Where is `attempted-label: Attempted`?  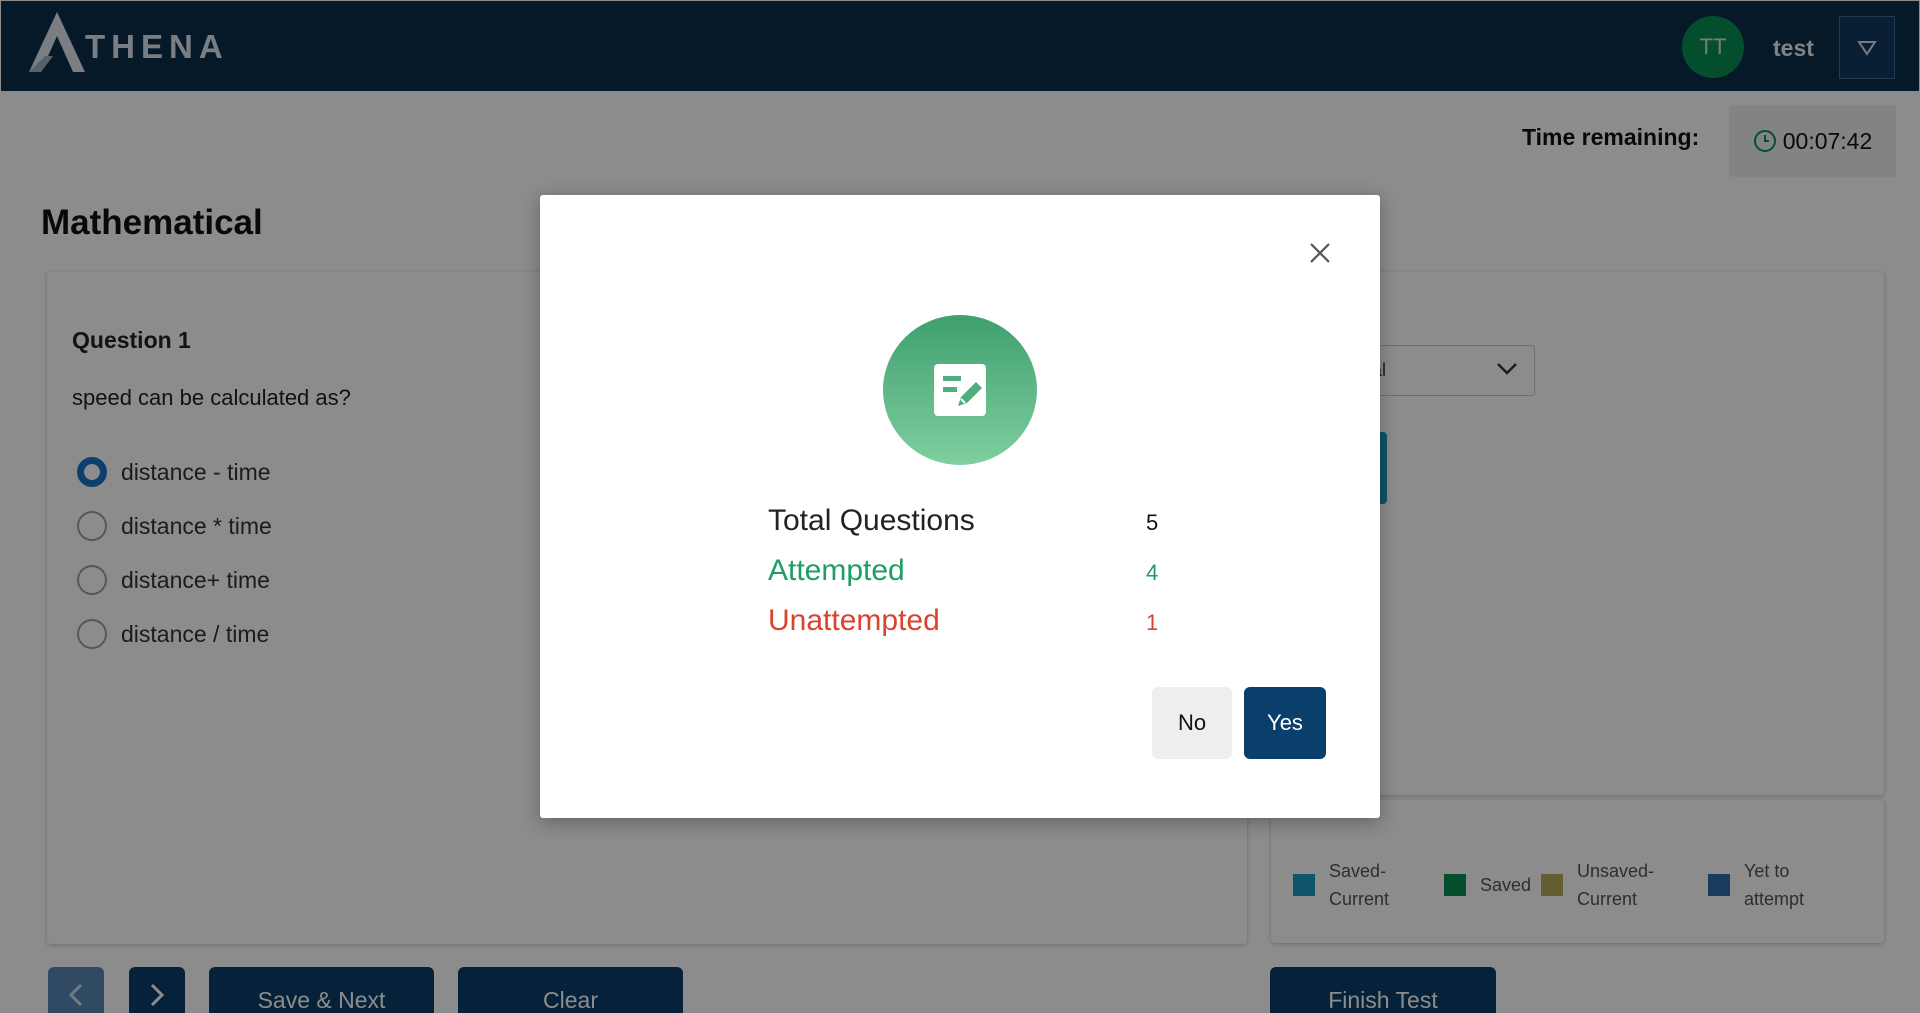 attempted-label: Attempted is located at coordinates (836, 570).